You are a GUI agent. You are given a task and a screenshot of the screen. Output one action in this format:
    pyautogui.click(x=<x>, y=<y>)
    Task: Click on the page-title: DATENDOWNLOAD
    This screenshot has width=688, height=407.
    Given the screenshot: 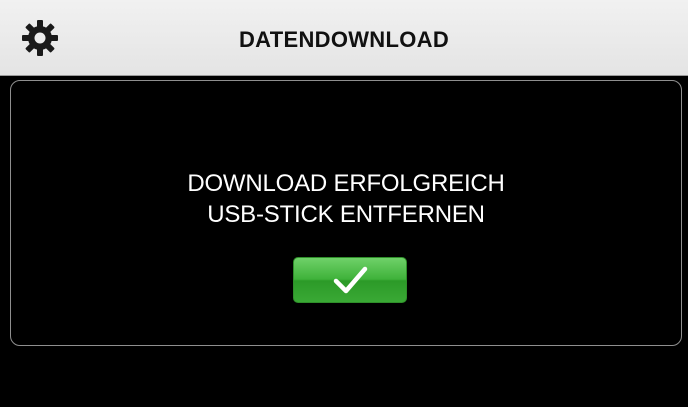 What is the action you would take?
    pyautogui.click(x=344, y=39)
    